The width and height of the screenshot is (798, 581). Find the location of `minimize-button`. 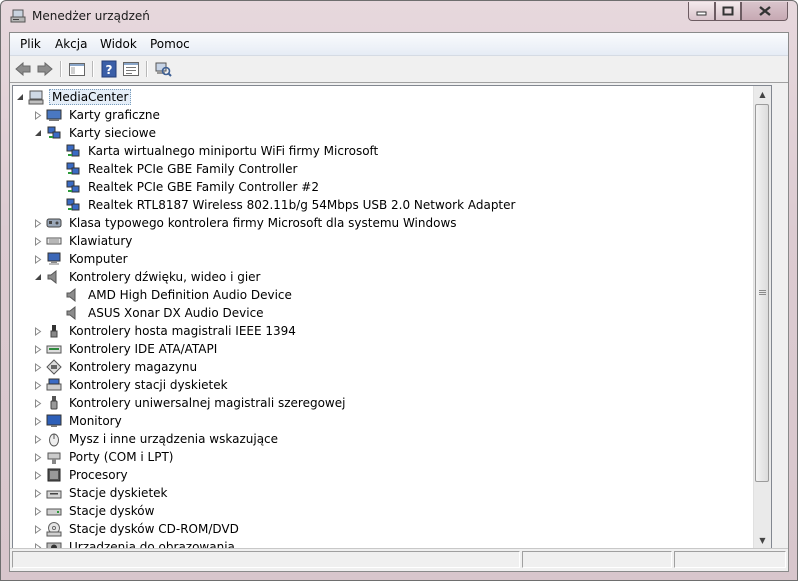

minimize-button is located at coordinates (701, 11).